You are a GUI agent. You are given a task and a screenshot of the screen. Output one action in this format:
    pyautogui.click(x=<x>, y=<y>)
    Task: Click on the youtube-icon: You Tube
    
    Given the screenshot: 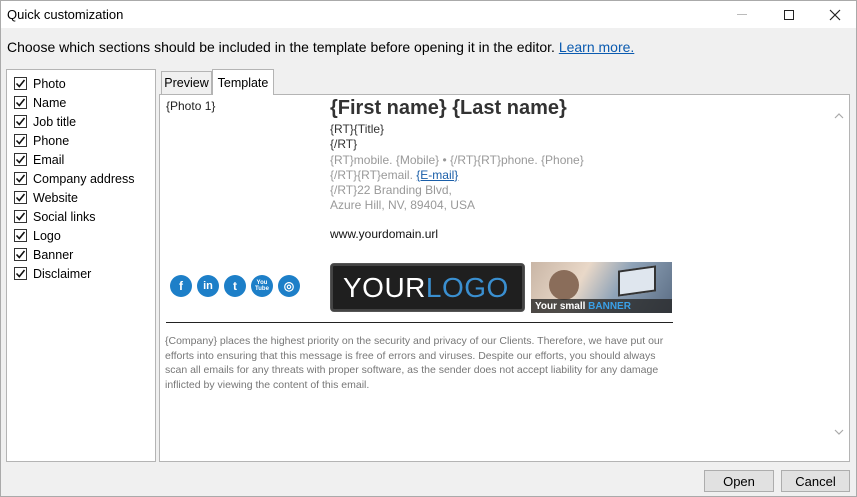 What is the action you would take?
    pyautogui.click(x=262, y=286)
    